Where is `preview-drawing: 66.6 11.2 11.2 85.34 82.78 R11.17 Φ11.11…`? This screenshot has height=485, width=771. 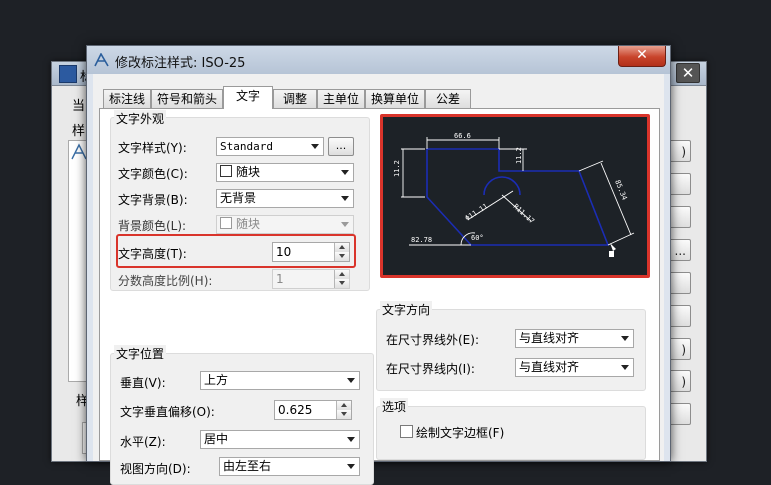
preview-drawing: 66.6 11.2 11.2 85.34 82.78 R11.17 Φ11.11… is located at coordinates (514, 194).